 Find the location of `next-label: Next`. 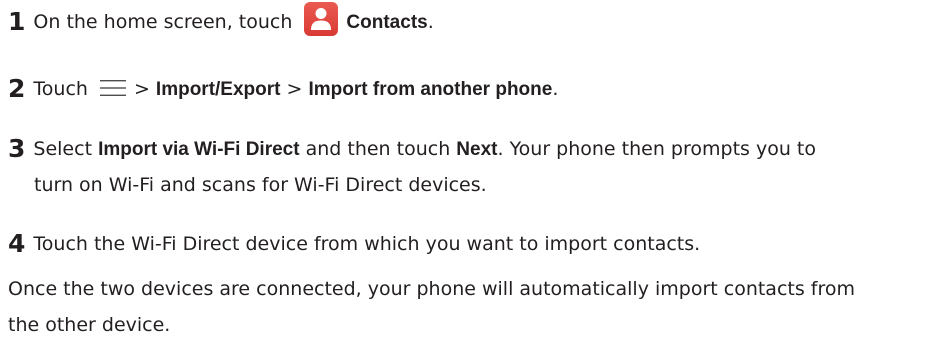

next-label: Next is located at coordinates (477, 149).